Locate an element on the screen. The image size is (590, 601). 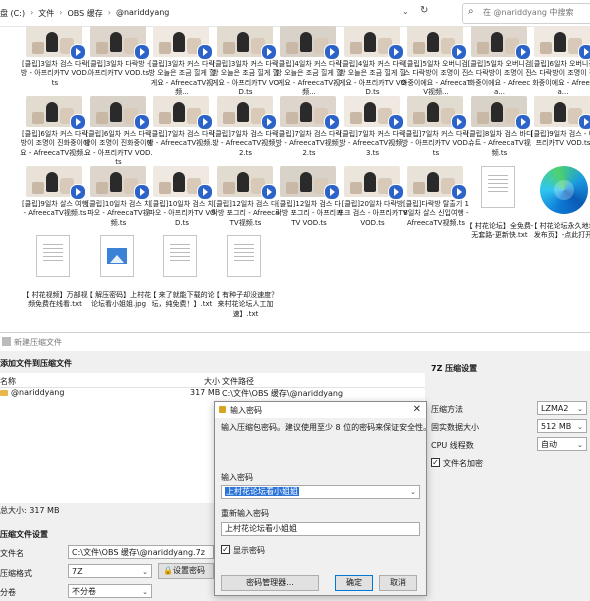
threads-select: 自动 ⌄ is located at coordinates (562, 444).